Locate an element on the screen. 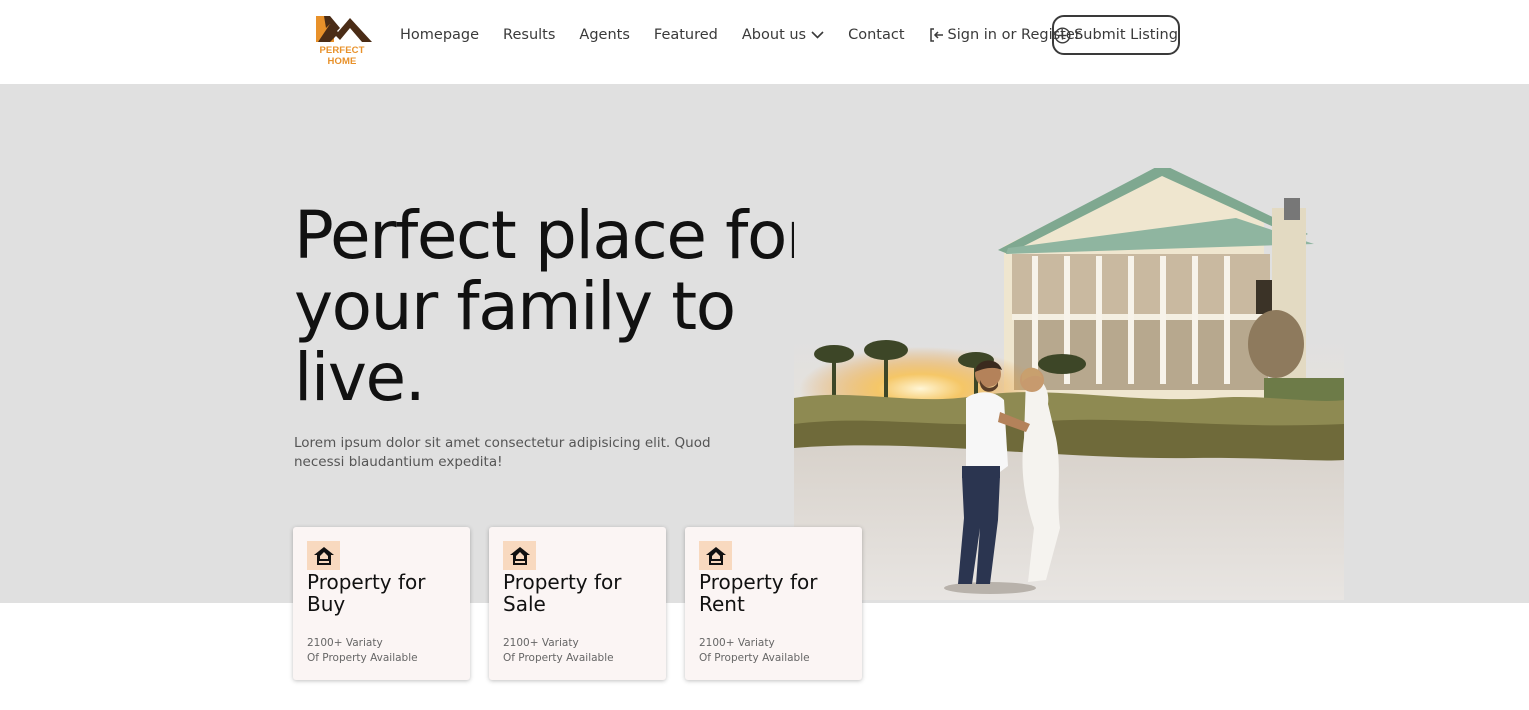  nav-featured: Featured is located at coordinates (686, 35).